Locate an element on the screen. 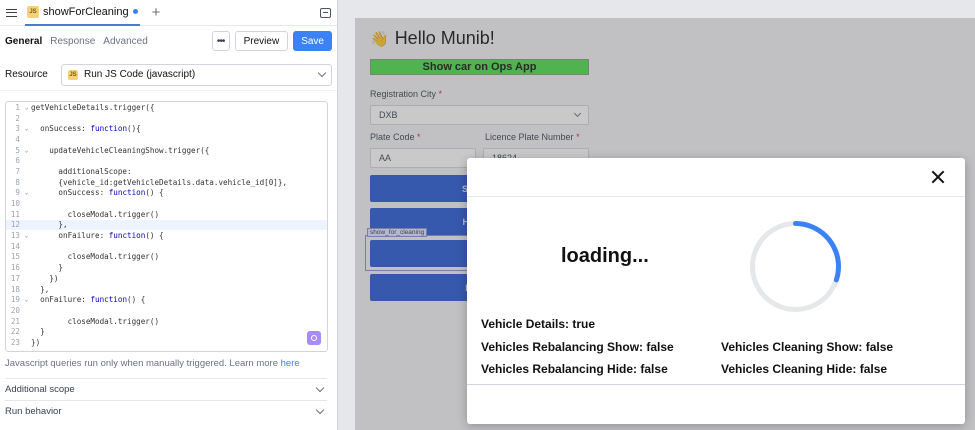 The image size is (975, 430). preview-button: Preview is located at coordinates (261, 41).